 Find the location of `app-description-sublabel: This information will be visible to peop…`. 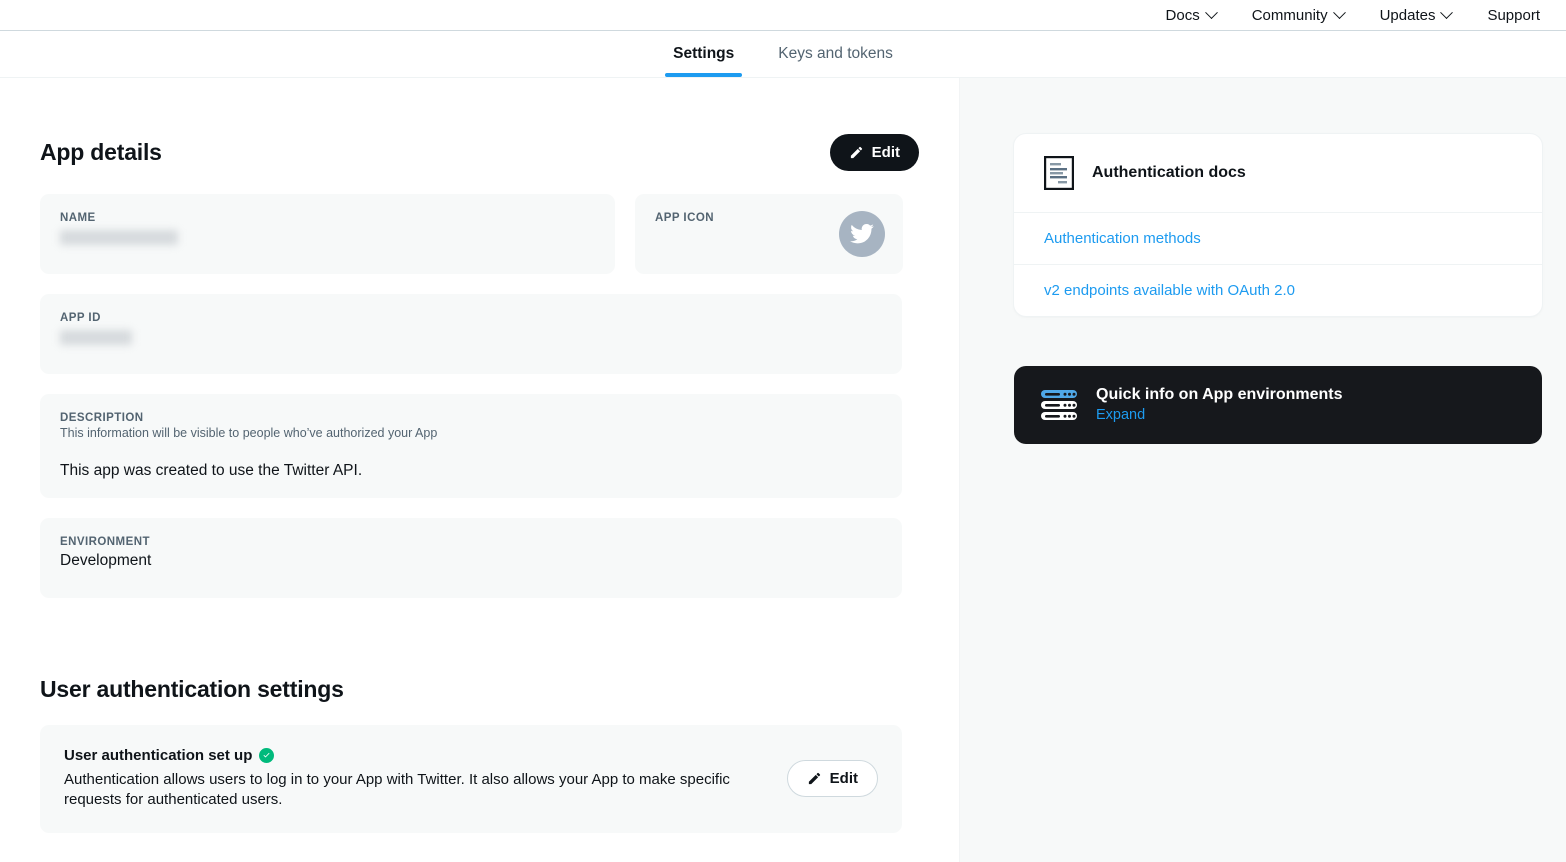

app-description-sublabel: This information will be visible to peop… is located at coordinates (249, 433).